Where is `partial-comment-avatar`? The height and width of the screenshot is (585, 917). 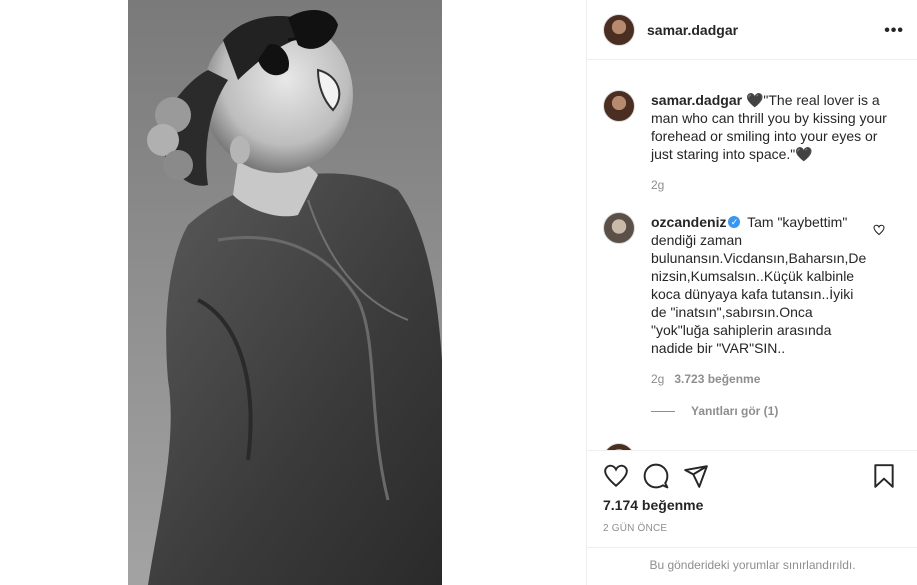
partial-comment-avatar is located at coordinates (619, 446).